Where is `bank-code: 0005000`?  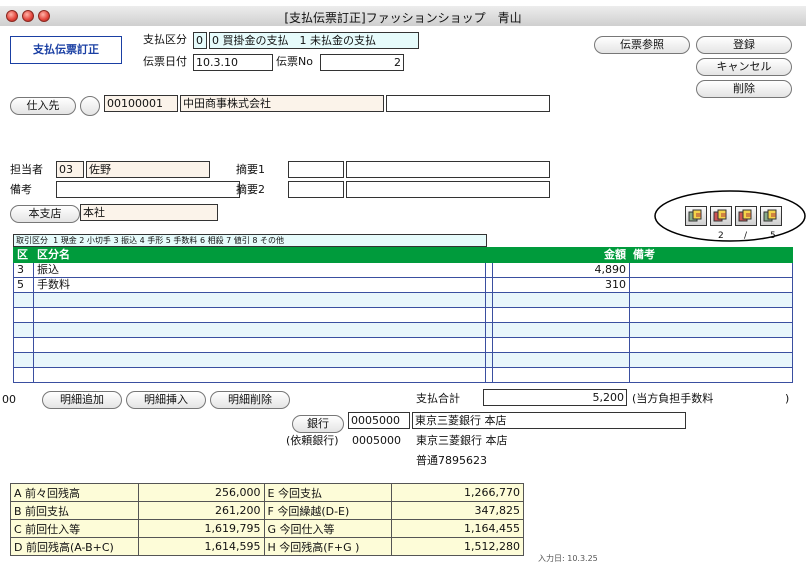
bank-code: 0005000 is located at coordinates (379, 420).